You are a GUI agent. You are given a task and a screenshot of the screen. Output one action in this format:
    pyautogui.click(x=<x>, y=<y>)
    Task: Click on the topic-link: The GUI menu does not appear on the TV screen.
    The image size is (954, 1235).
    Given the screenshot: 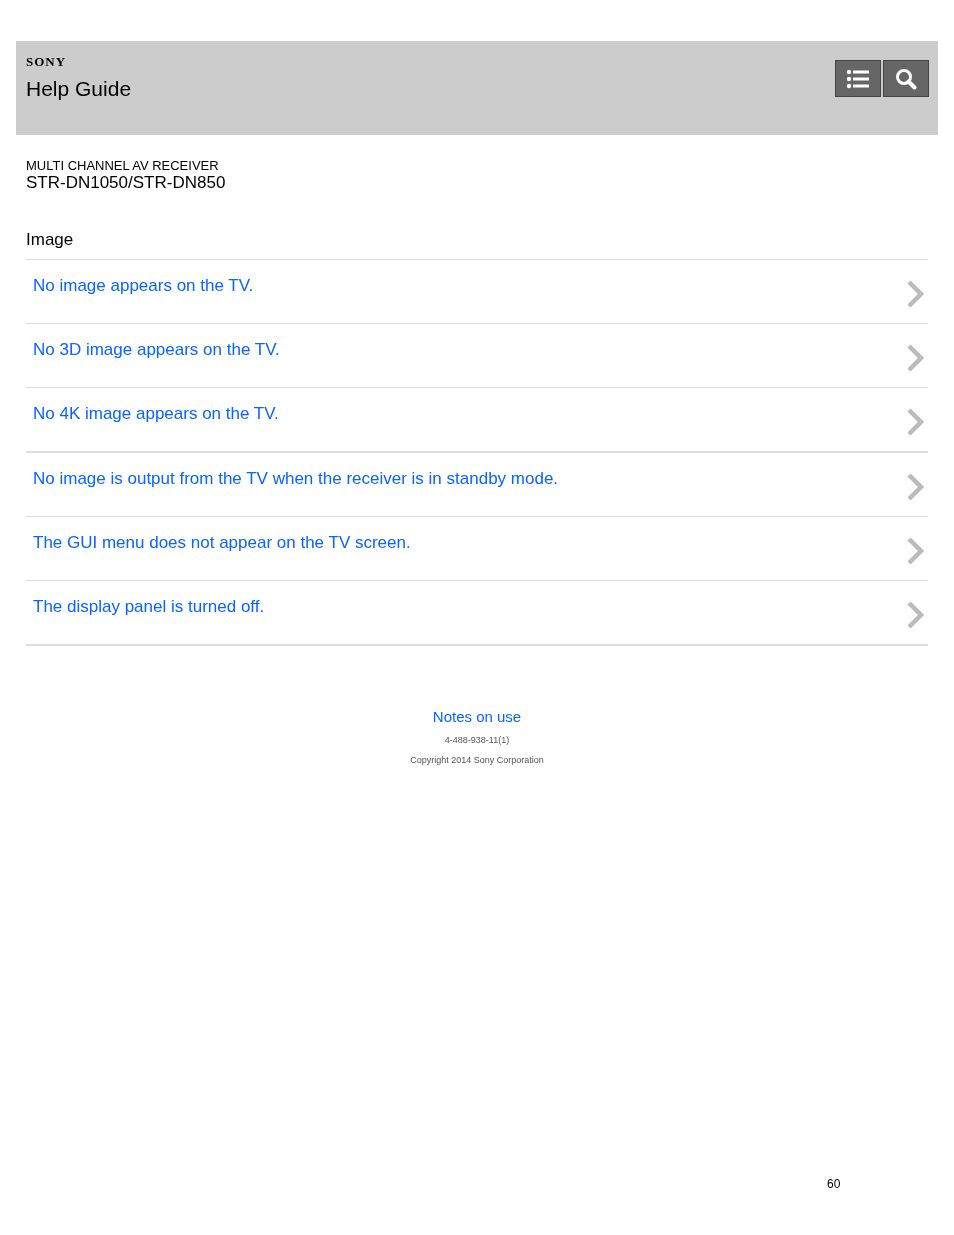 What is the action you would take?
    pyautogui.click(x=222, y=542)
    